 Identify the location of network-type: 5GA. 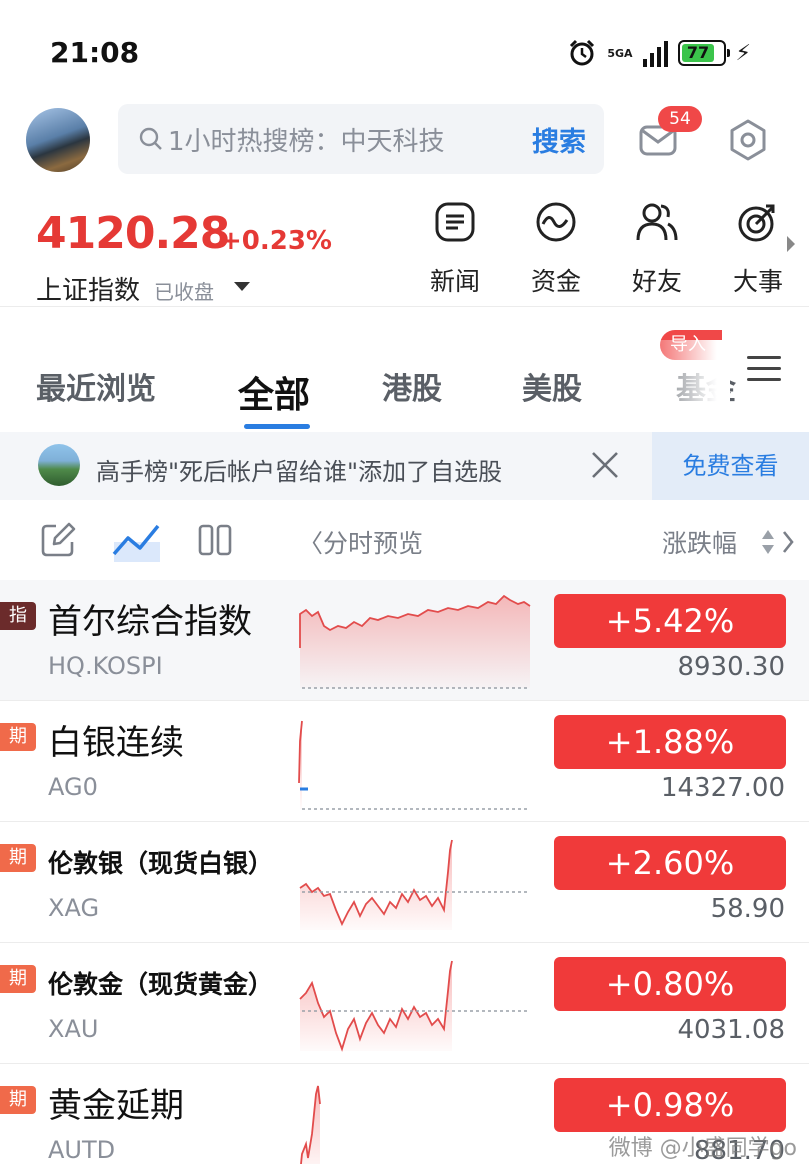
(620, 53).